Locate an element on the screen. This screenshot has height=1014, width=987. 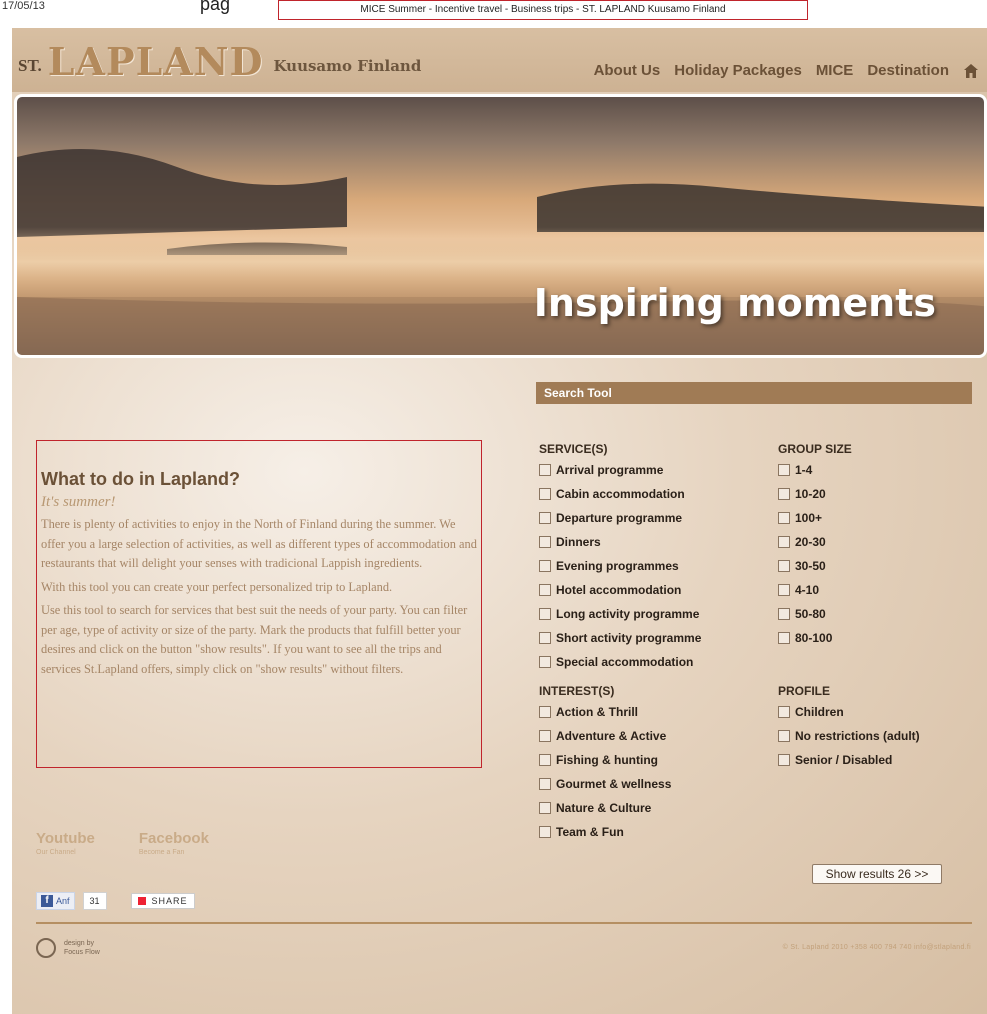
option-label: No restrictions (adult) is located at coordinates (857, 736).